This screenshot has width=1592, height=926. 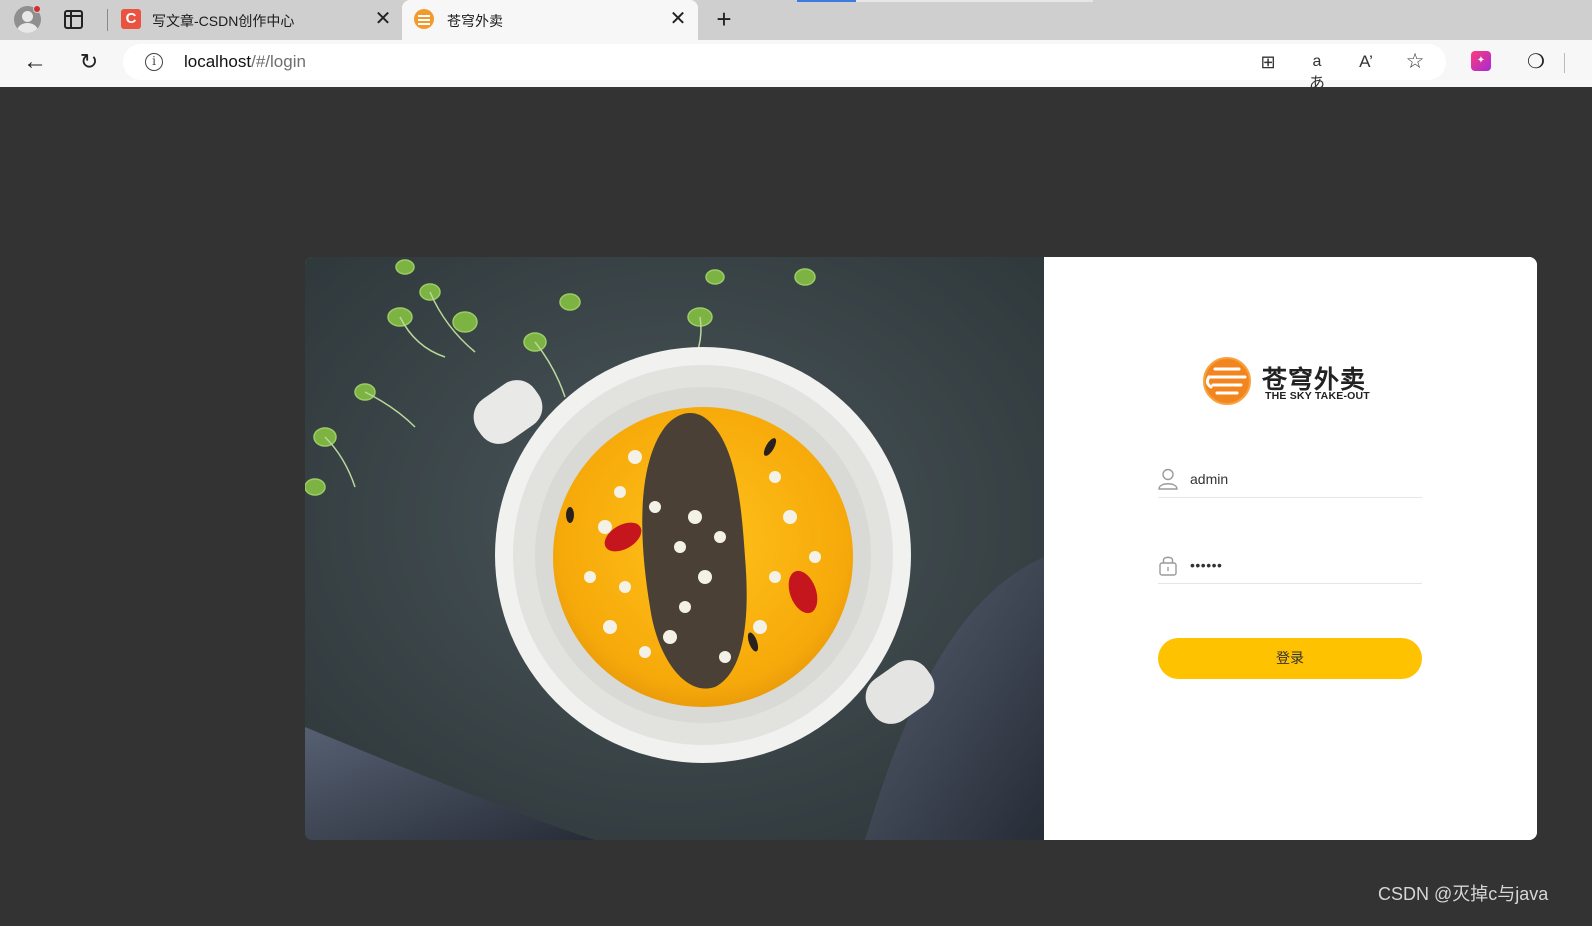 What do you see at coordinates (154, 62) in the screenshot?
I see `site-info-icon: i` at bounding box center [154, 62].